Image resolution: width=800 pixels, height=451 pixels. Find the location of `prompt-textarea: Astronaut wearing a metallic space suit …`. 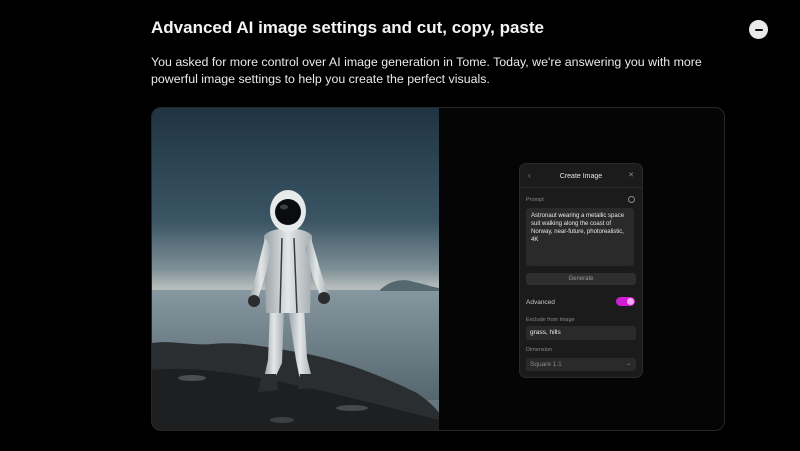

prompt-textarea: Astronaut wearing a metallic space suit … is located at coordinates (580, 237).